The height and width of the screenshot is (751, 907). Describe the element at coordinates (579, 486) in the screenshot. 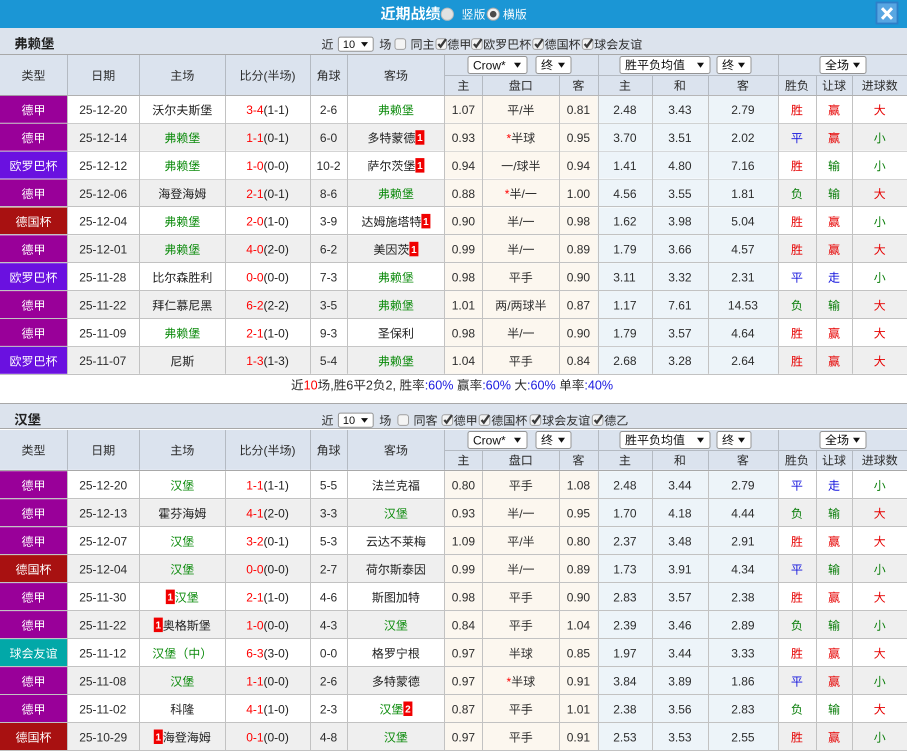

I see `svg-text: 1.08` at that location.